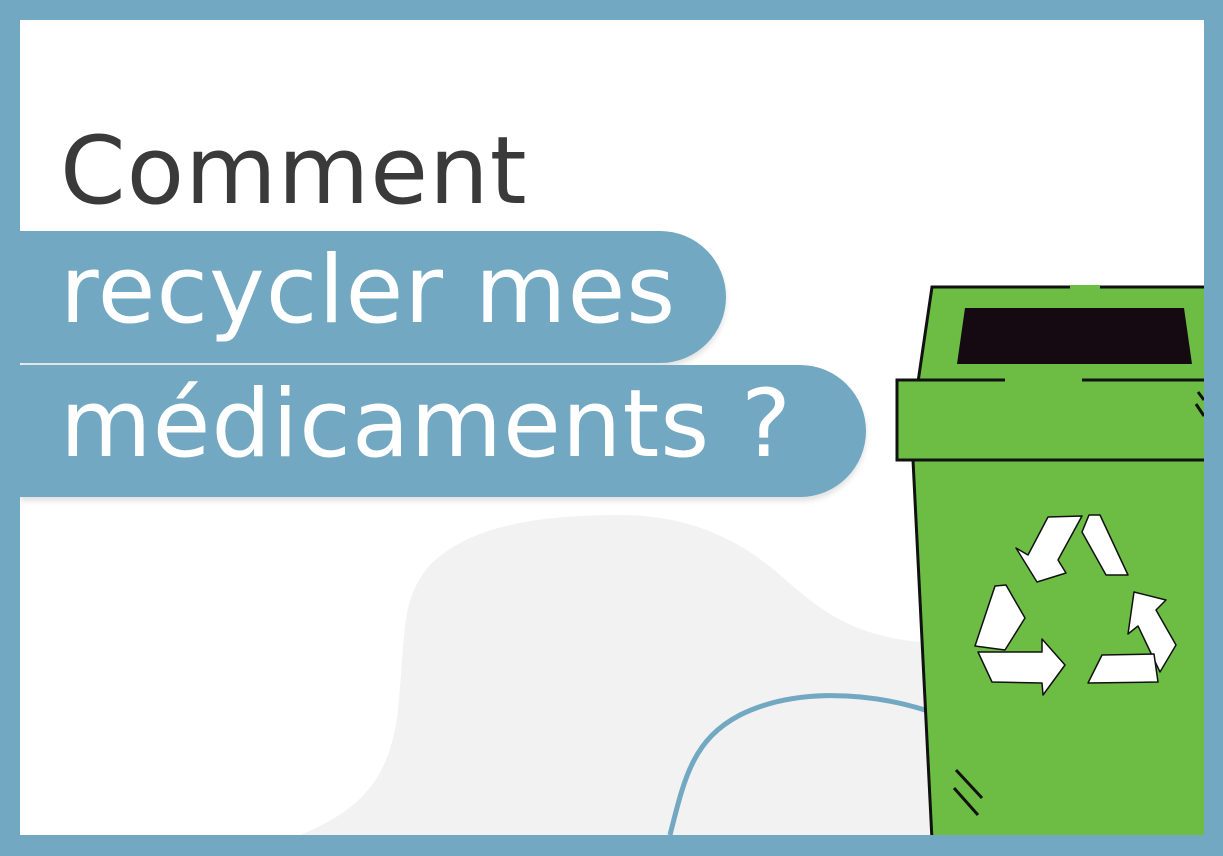  I want to click on bin-slot, so click(1074, 336).